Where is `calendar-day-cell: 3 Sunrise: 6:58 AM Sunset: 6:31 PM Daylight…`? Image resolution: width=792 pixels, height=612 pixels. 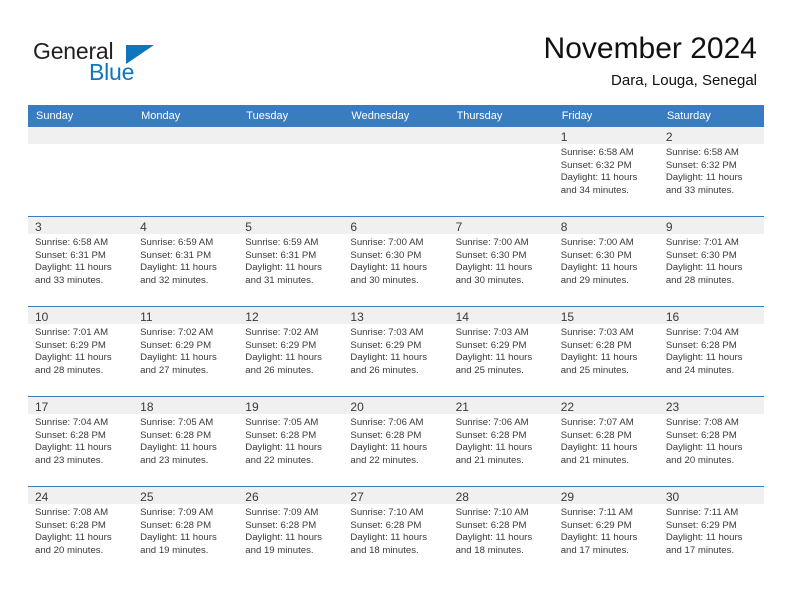 calendar-day-cell: 3 Sunrise: 6:58 AM Sunset: 6:31 PM Daylight… is located at coordinates (81, 261).